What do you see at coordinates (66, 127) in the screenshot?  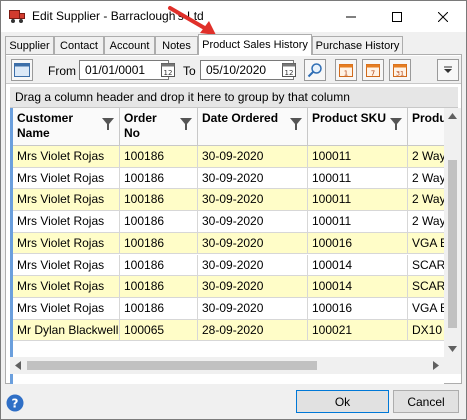 I see `column-header-customer-name: Customer Name` at bounding box center [66, 127].